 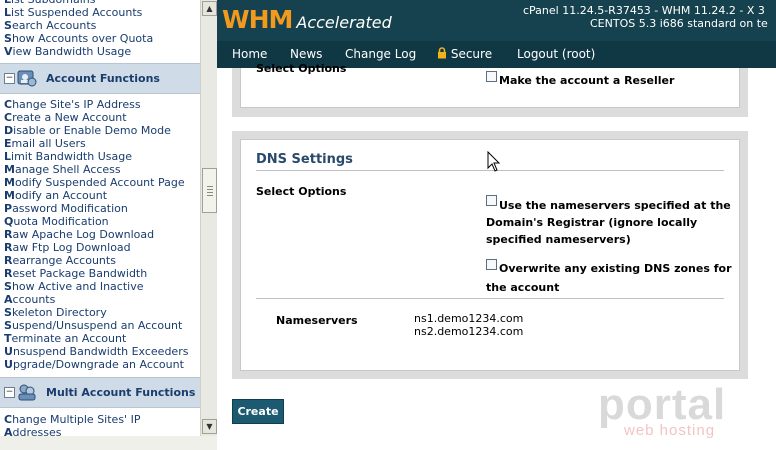 What do you see at coordinates (27, 392) in the screenshot?
I see `multi-account-functions-icon` at bounding box center [27, 392].